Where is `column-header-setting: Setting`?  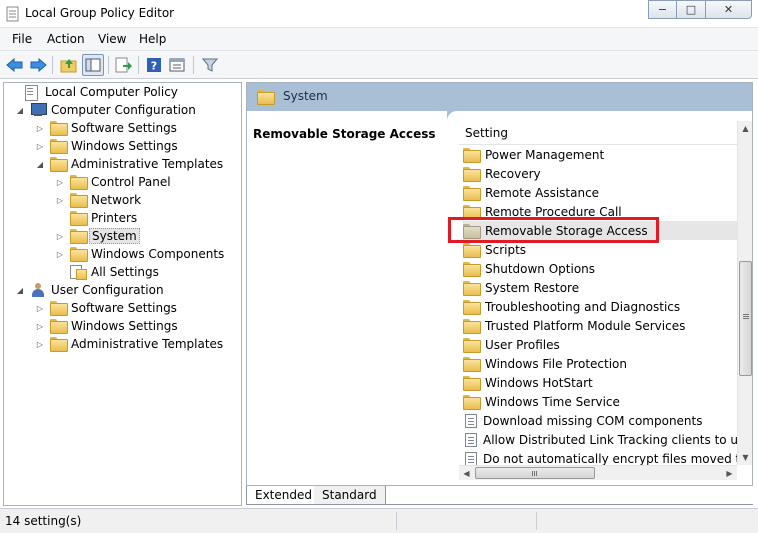 column-header-setting: Setting is located at coordinates (599, 133).